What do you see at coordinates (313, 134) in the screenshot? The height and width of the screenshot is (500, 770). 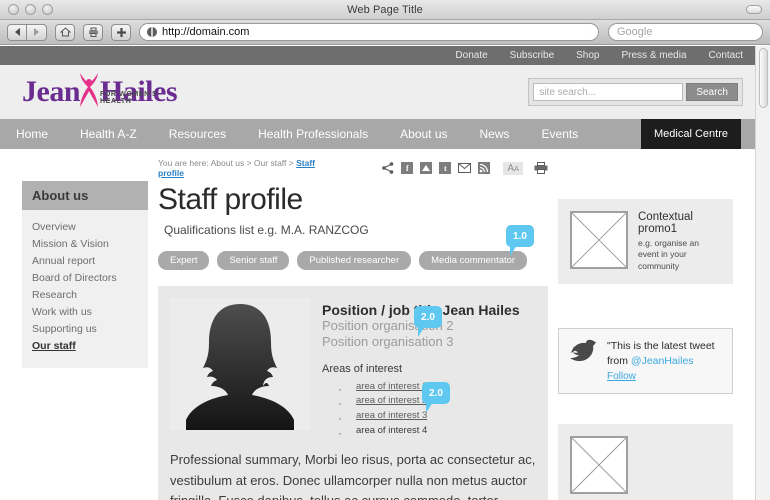 I see `nav-item-health-professionals: Health Professionals` at bounding box center [313, 134].